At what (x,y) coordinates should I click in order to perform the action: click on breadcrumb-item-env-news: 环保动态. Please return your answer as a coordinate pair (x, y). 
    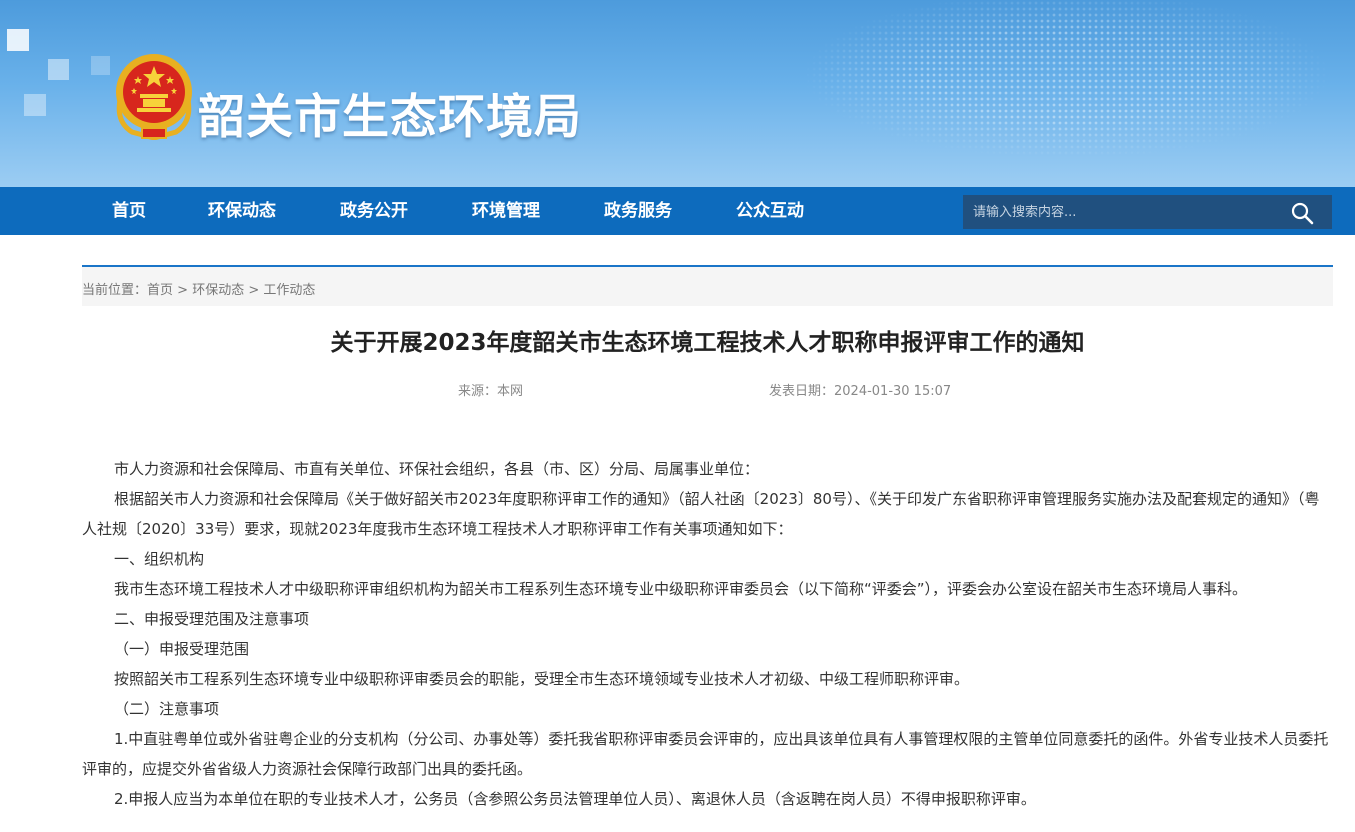
    Looking at the image, I should click on (218, 290).